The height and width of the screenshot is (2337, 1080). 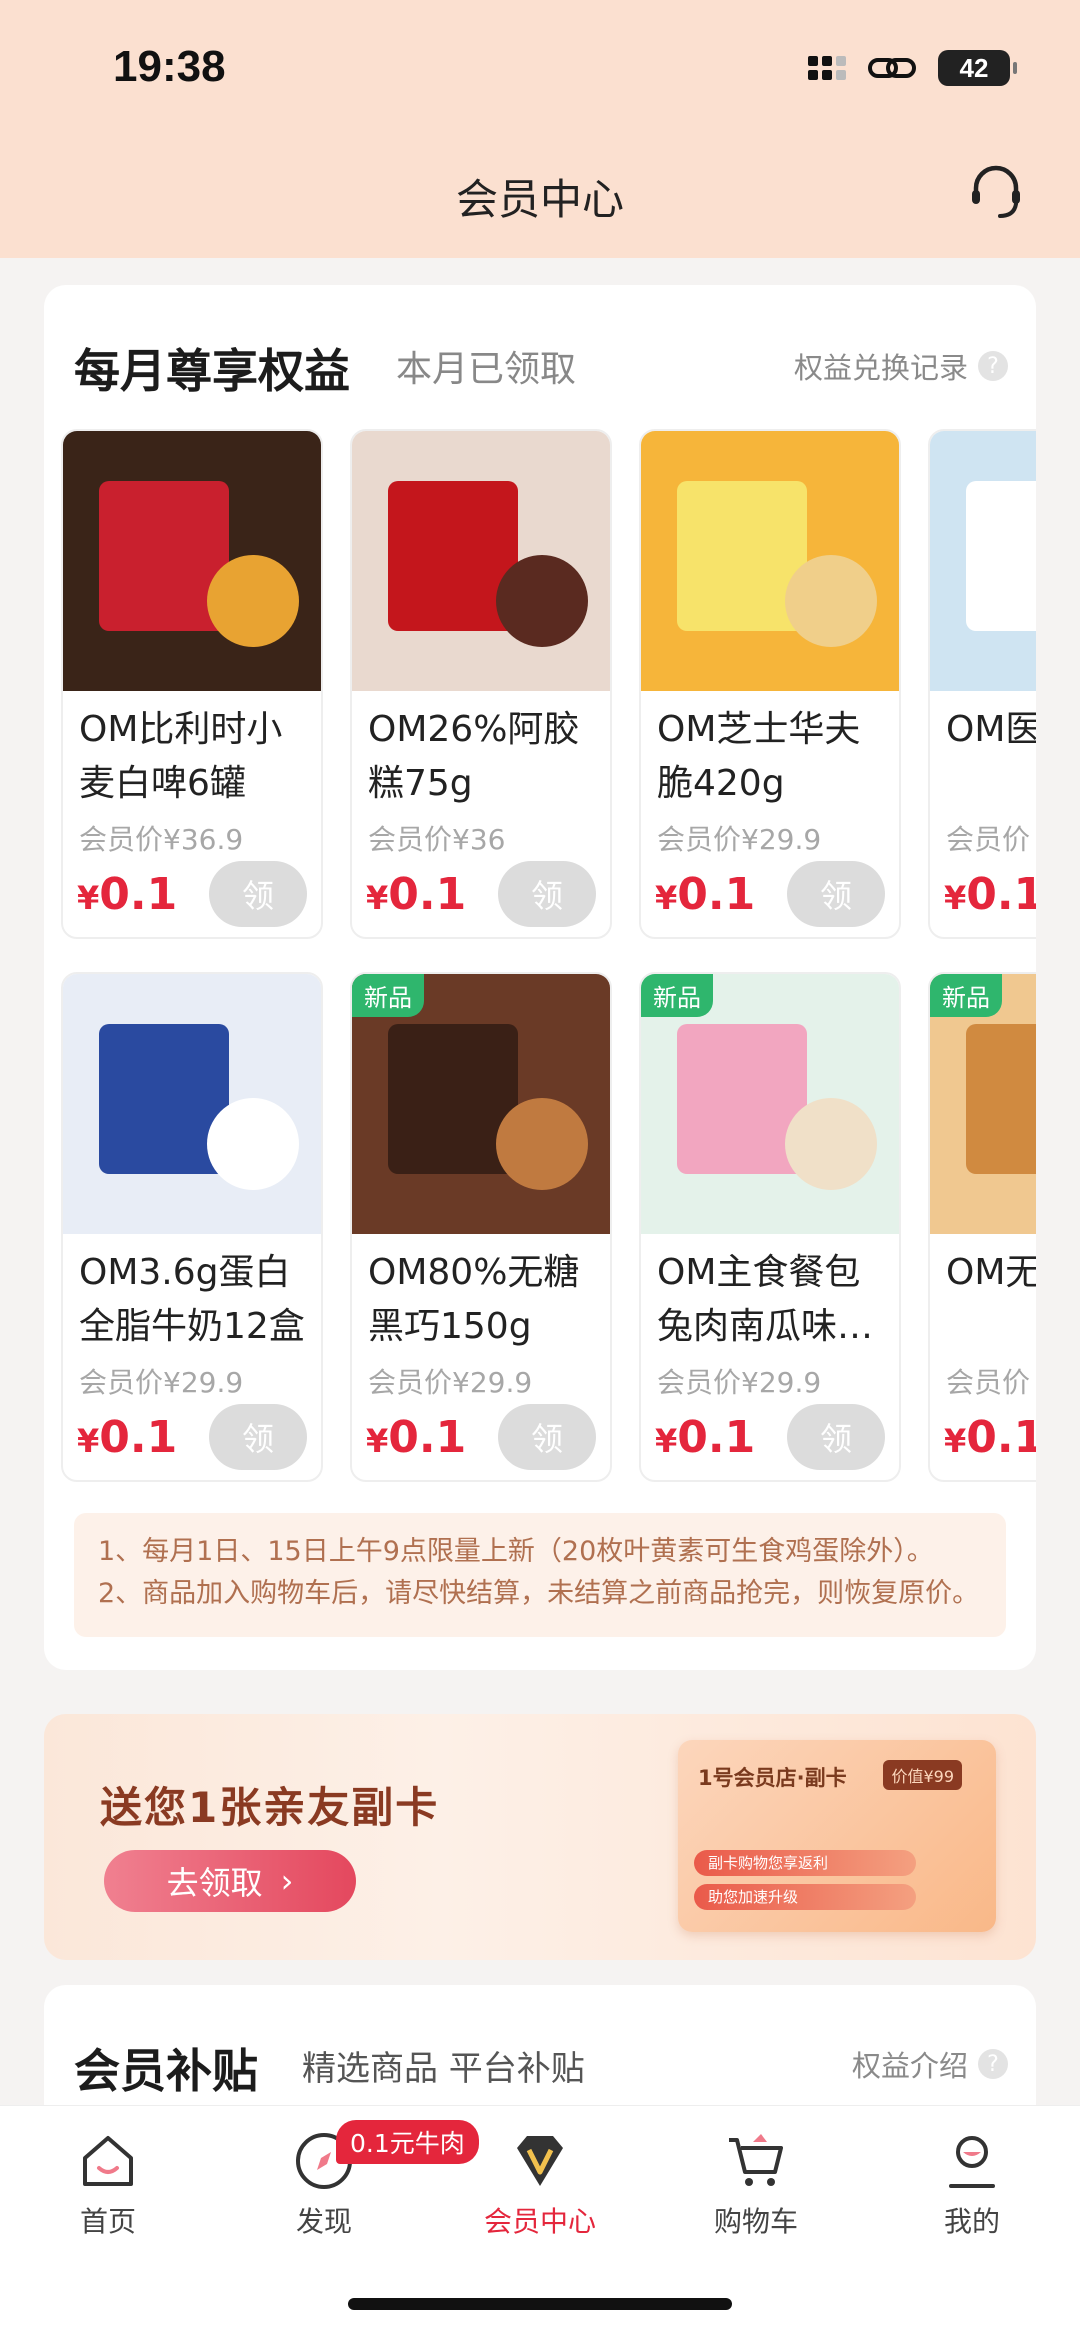 What do you see at coordinates (539, 199) in the screenshot?
I see `page-title: 会员中心` at bounding box center [539, 199].